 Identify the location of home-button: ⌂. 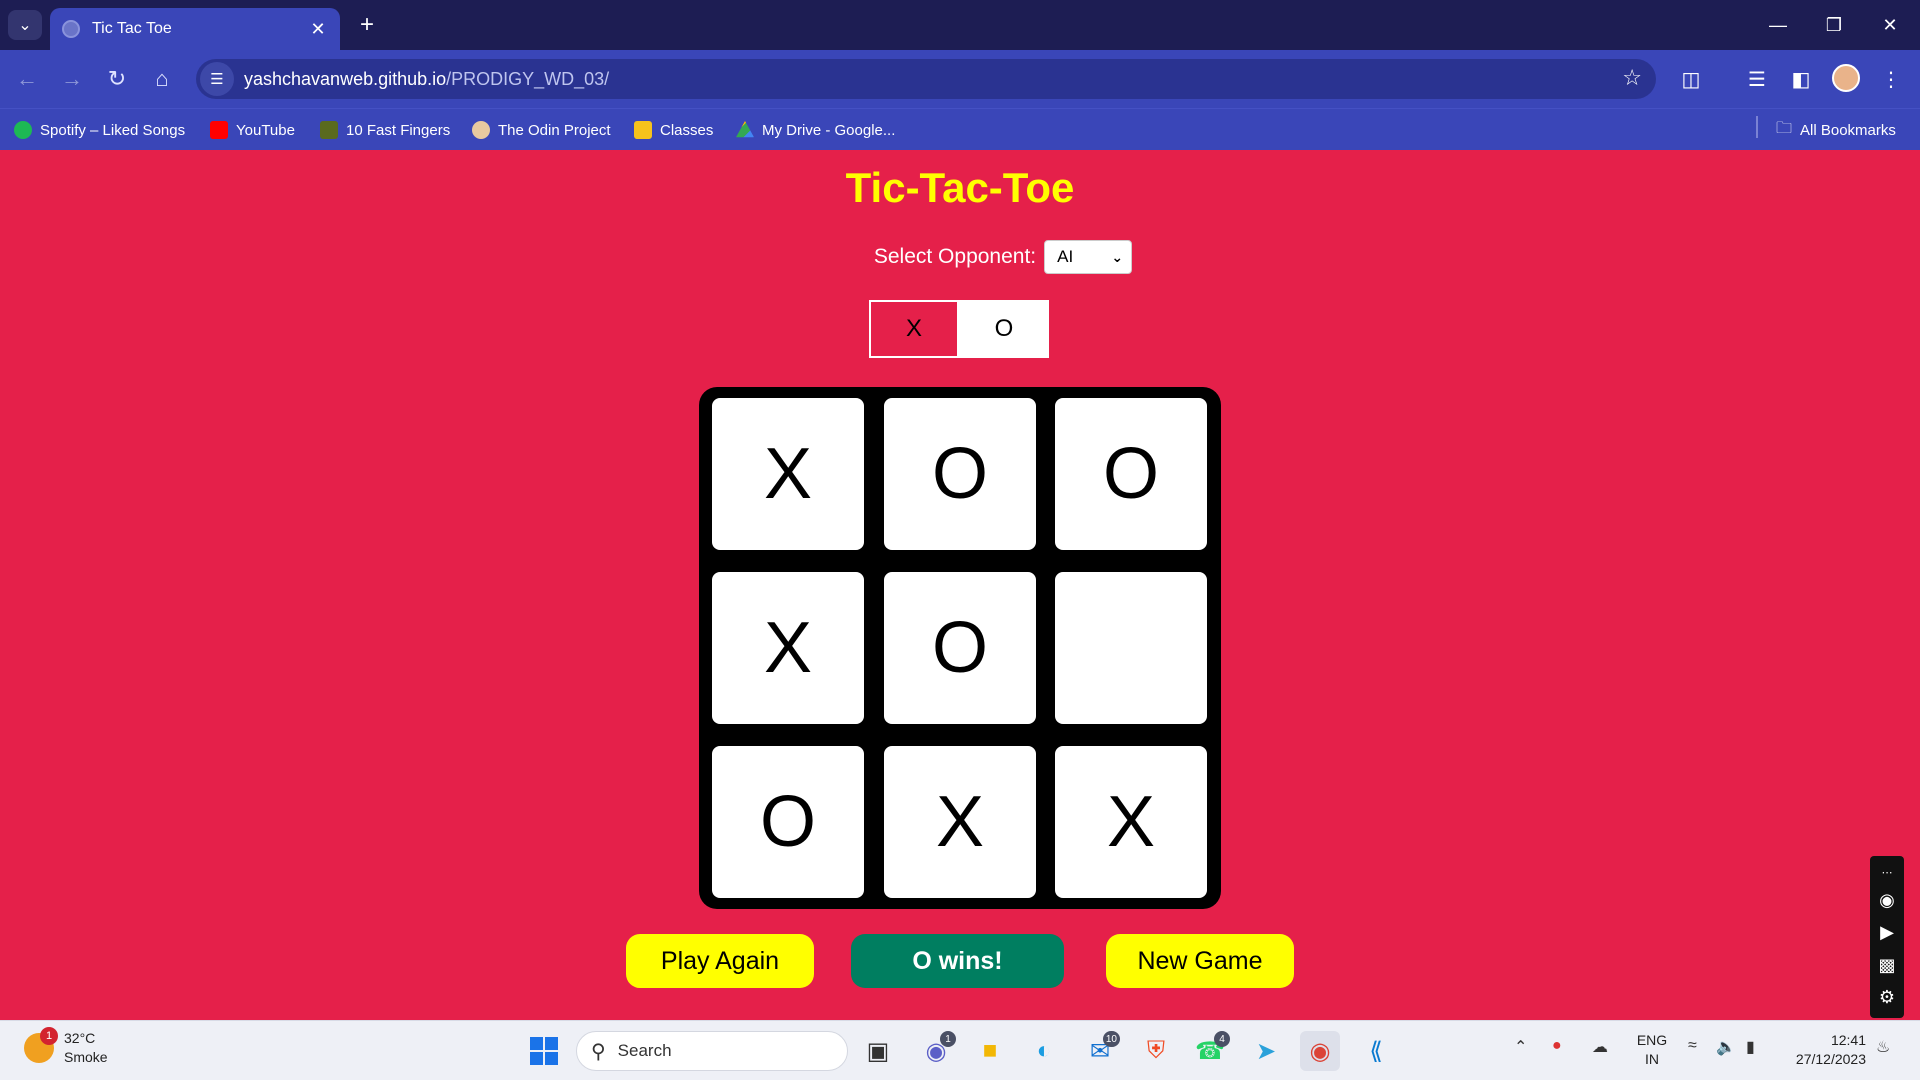
(162, 79).